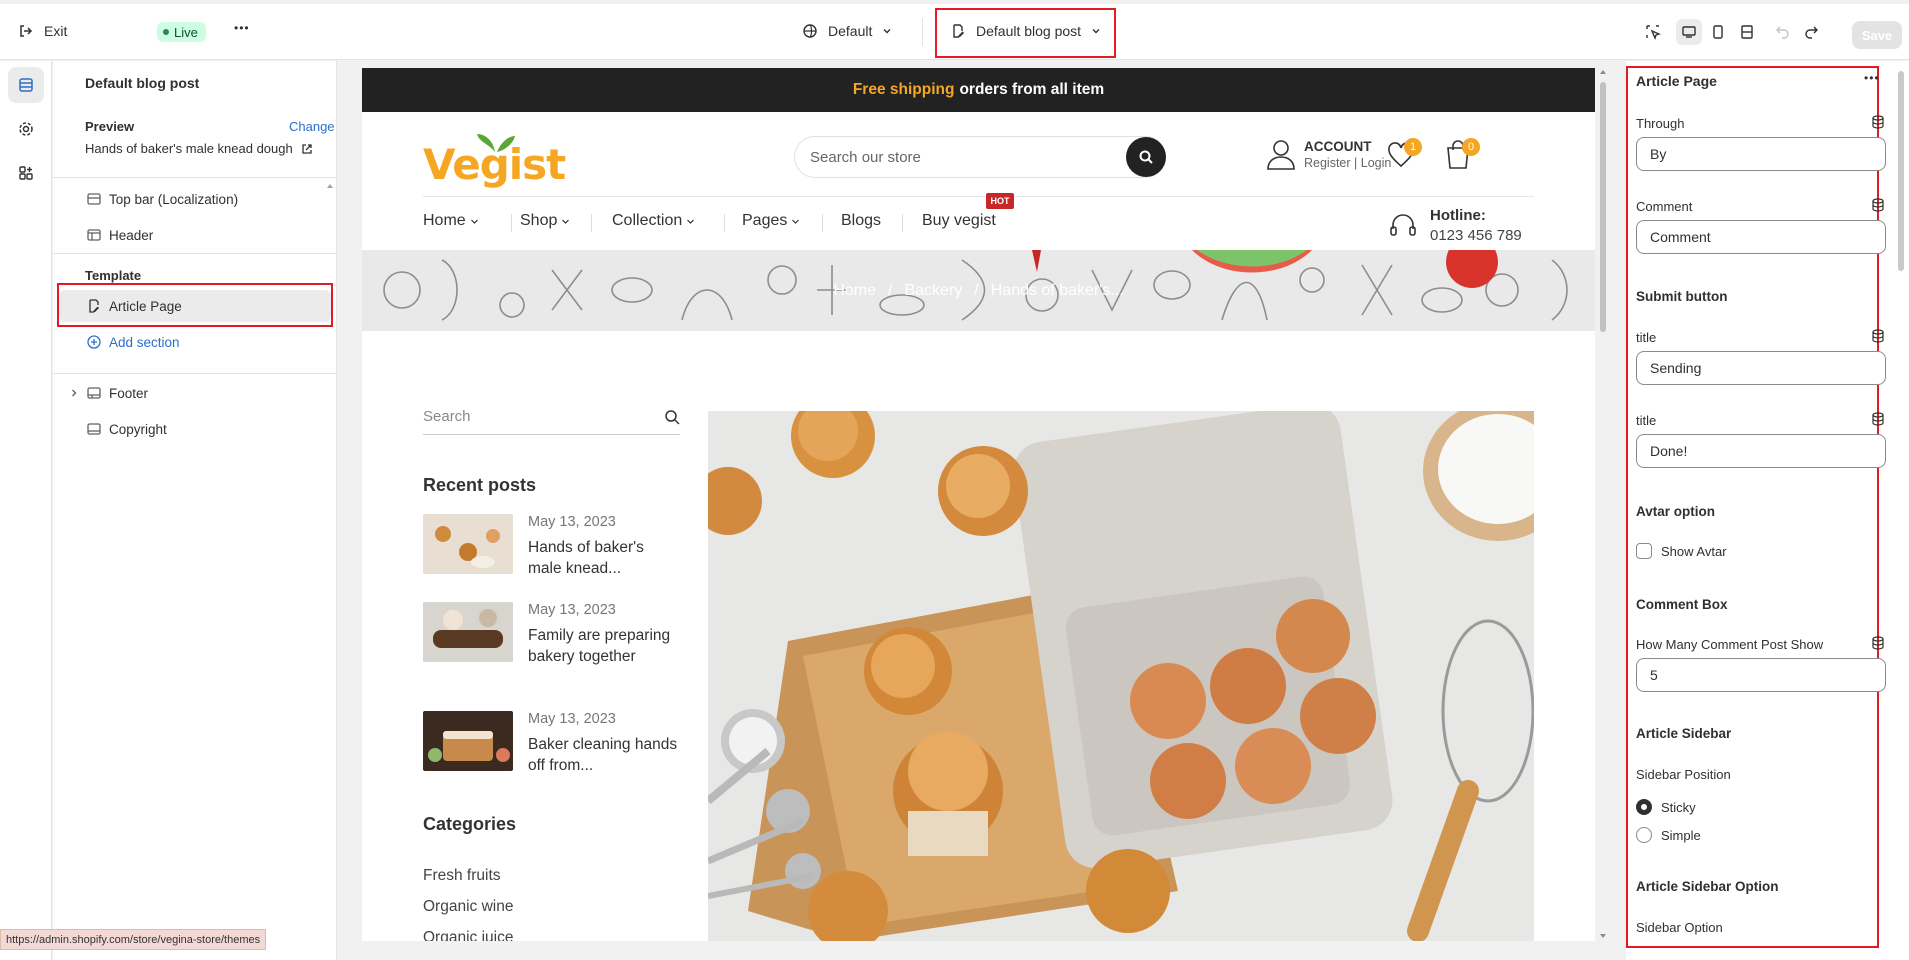 The width and height of the screenshot is (1909, 960). Describe the element at coordinates (94, 199) in the screenshot. I see `section-layout-icon` at that location.